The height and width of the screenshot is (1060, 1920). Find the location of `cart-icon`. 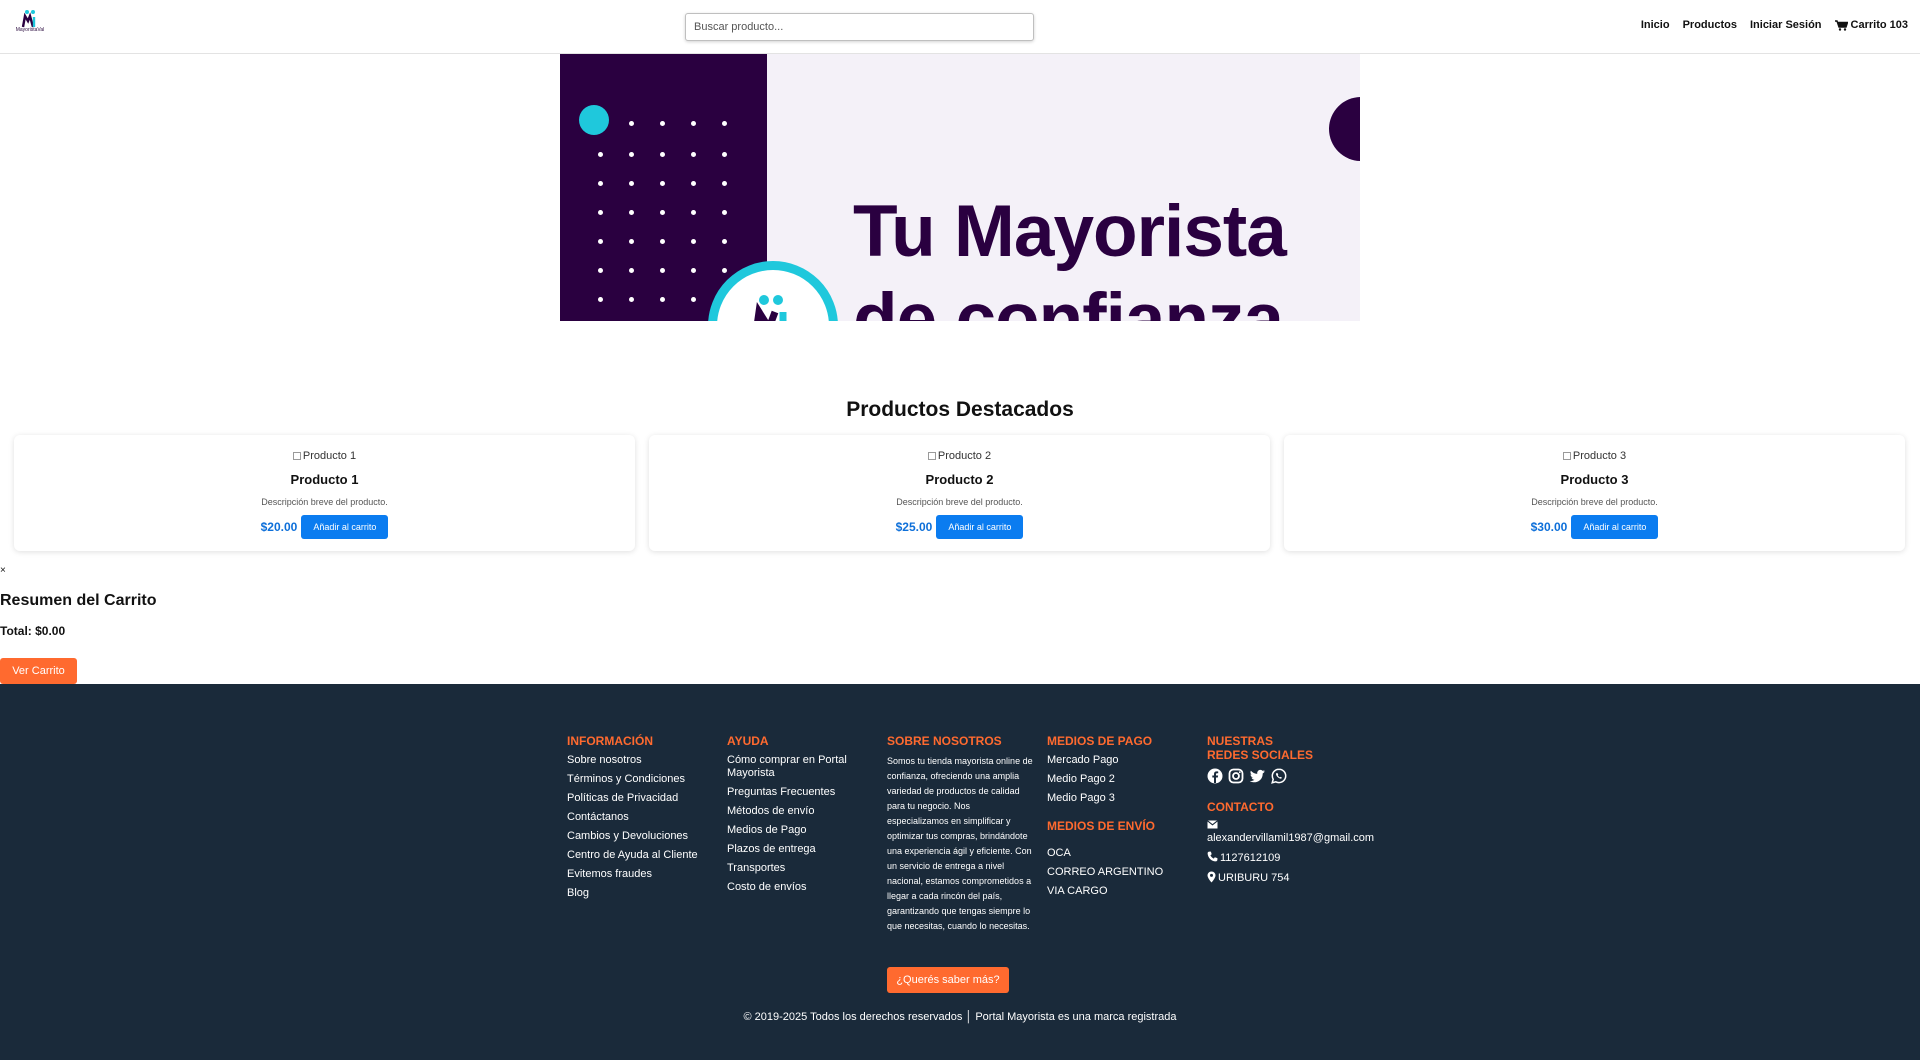

cart-icon is located at coordinates (1841, 25).